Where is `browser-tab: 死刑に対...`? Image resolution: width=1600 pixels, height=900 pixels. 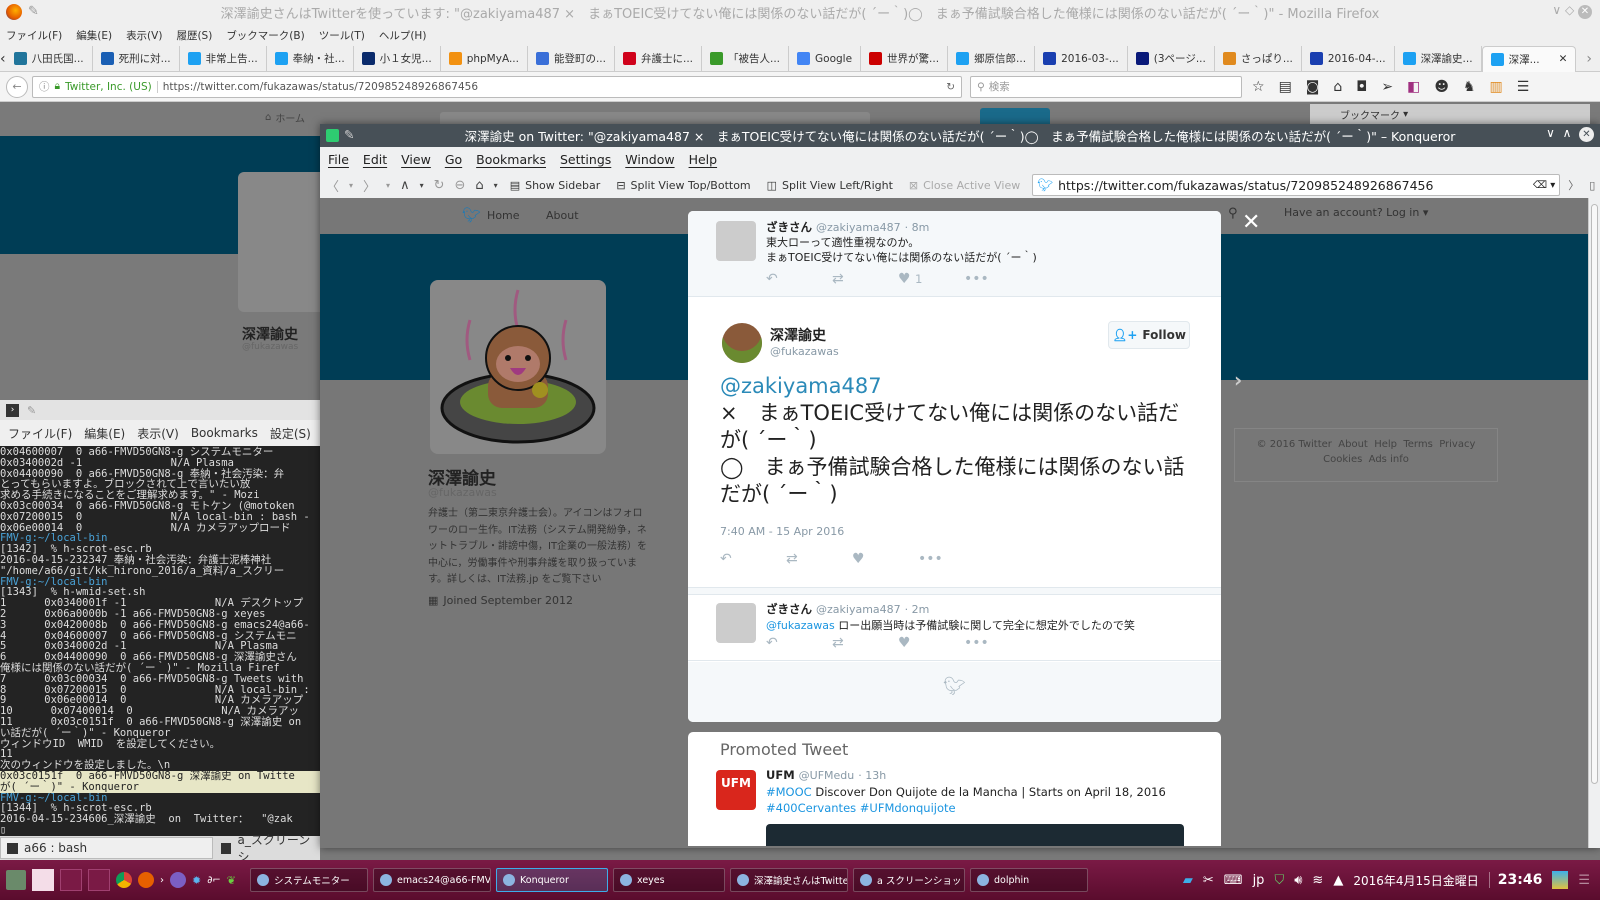
browser-tab: 死刑に対... is located at coordinates (136, 58).